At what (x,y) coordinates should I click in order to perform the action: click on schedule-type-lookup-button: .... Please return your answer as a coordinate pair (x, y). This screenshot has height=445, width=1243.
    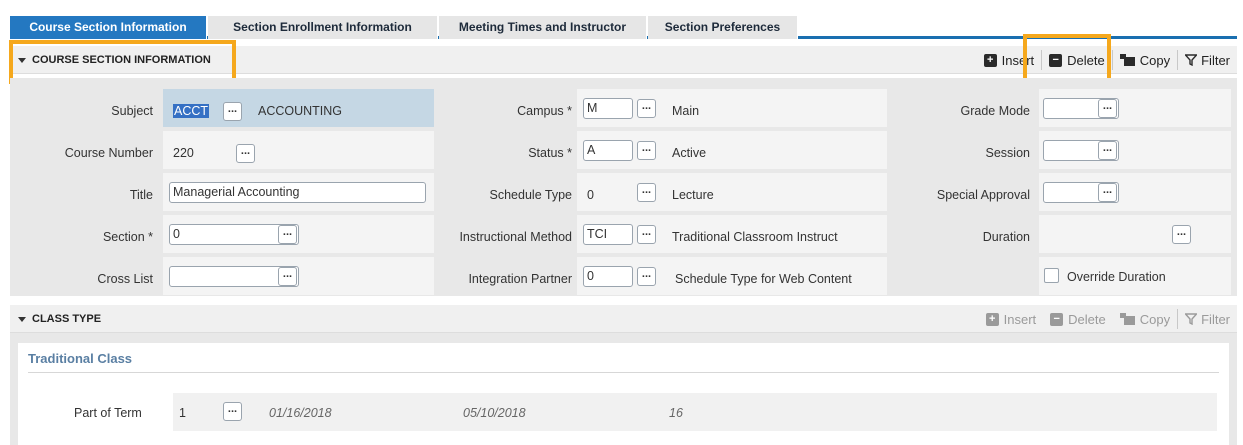
    Looking at the image, I should click on (646, 192).